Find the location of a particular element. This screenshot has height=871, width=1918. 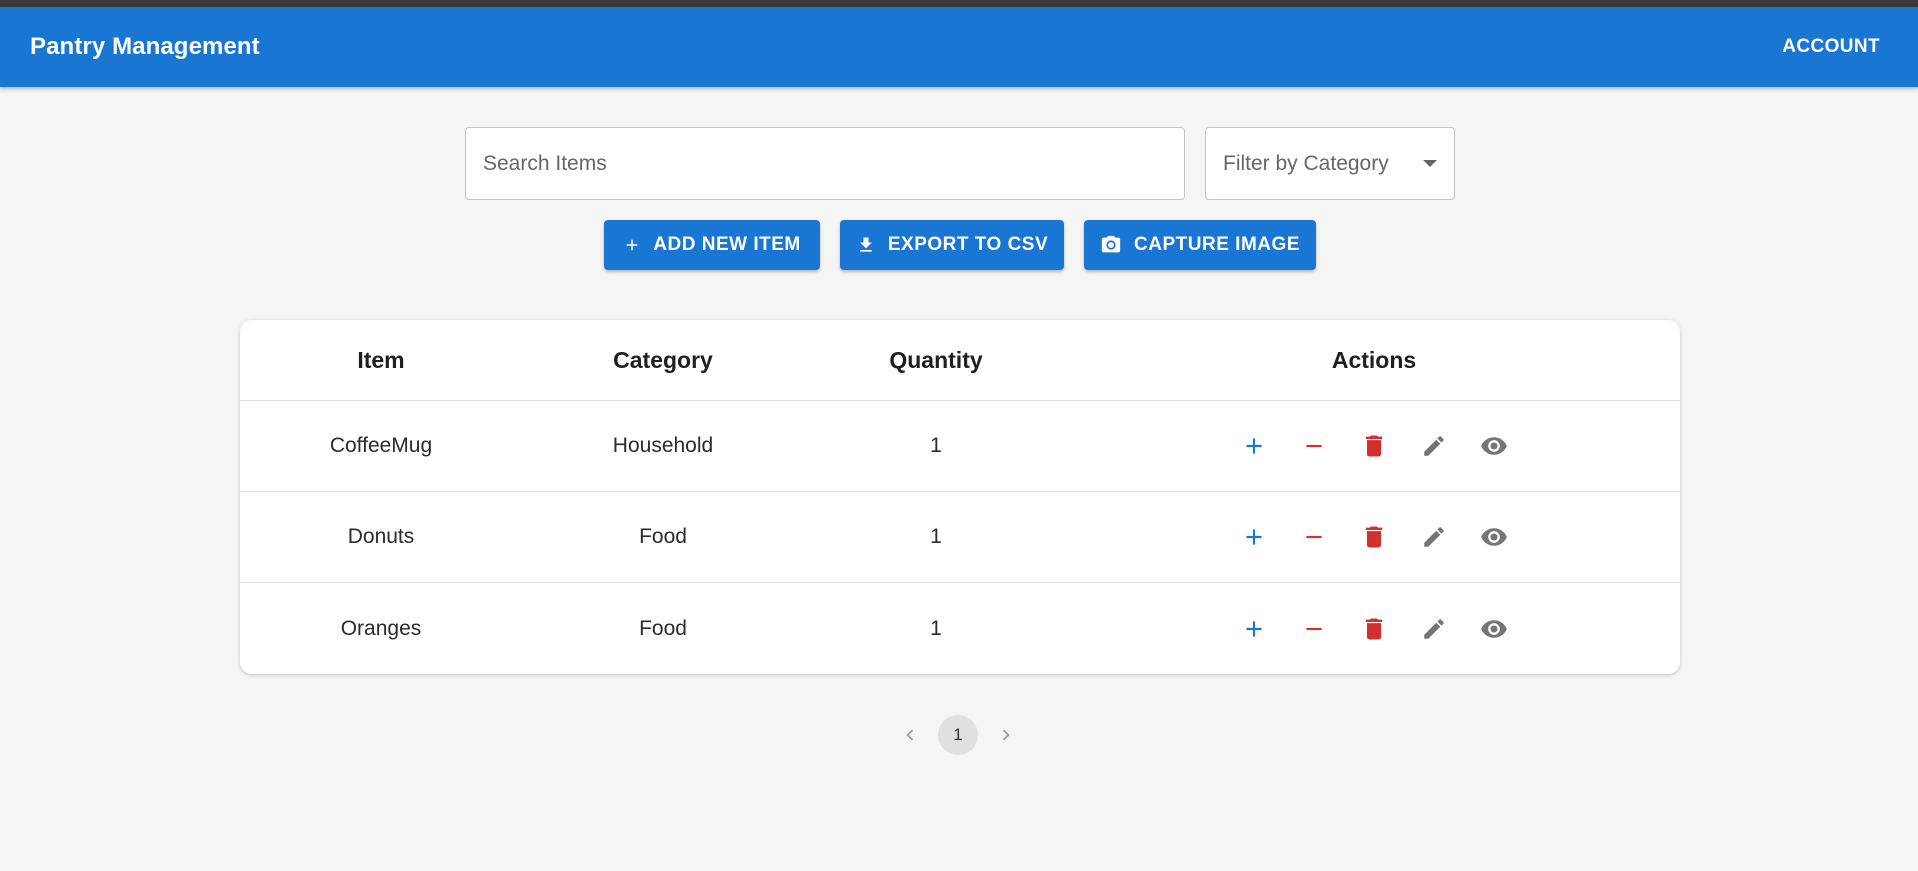

column-header-category: Category is located at coordinates (663, 359).